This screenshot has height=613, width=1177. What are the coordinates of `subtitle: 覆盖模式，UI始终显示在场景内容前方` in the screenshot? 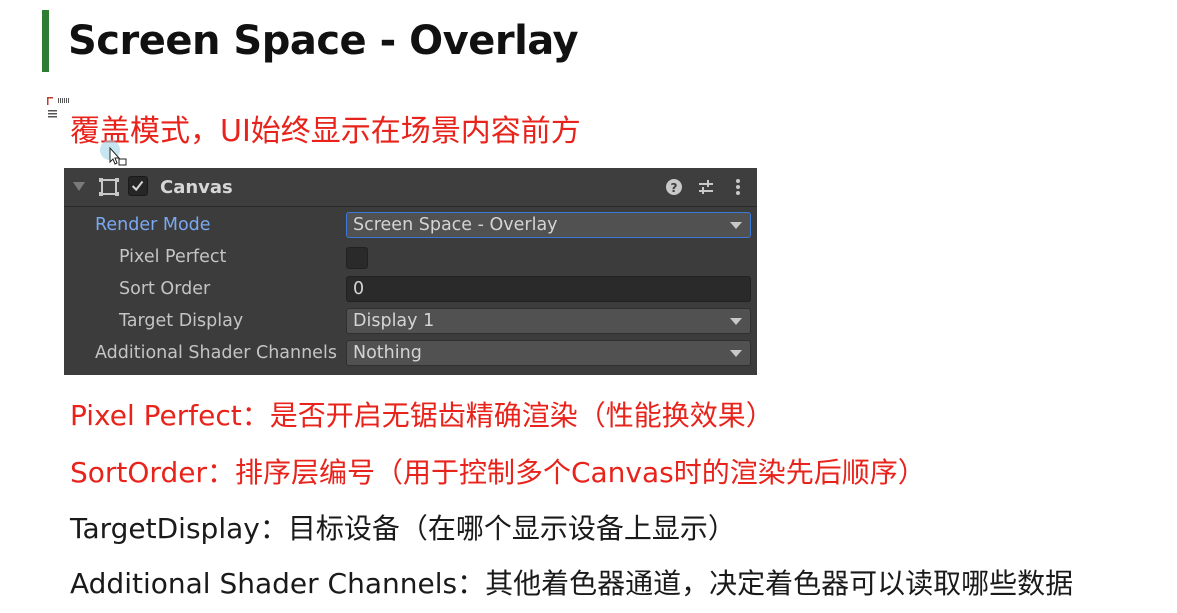 It's located at (325, 131).